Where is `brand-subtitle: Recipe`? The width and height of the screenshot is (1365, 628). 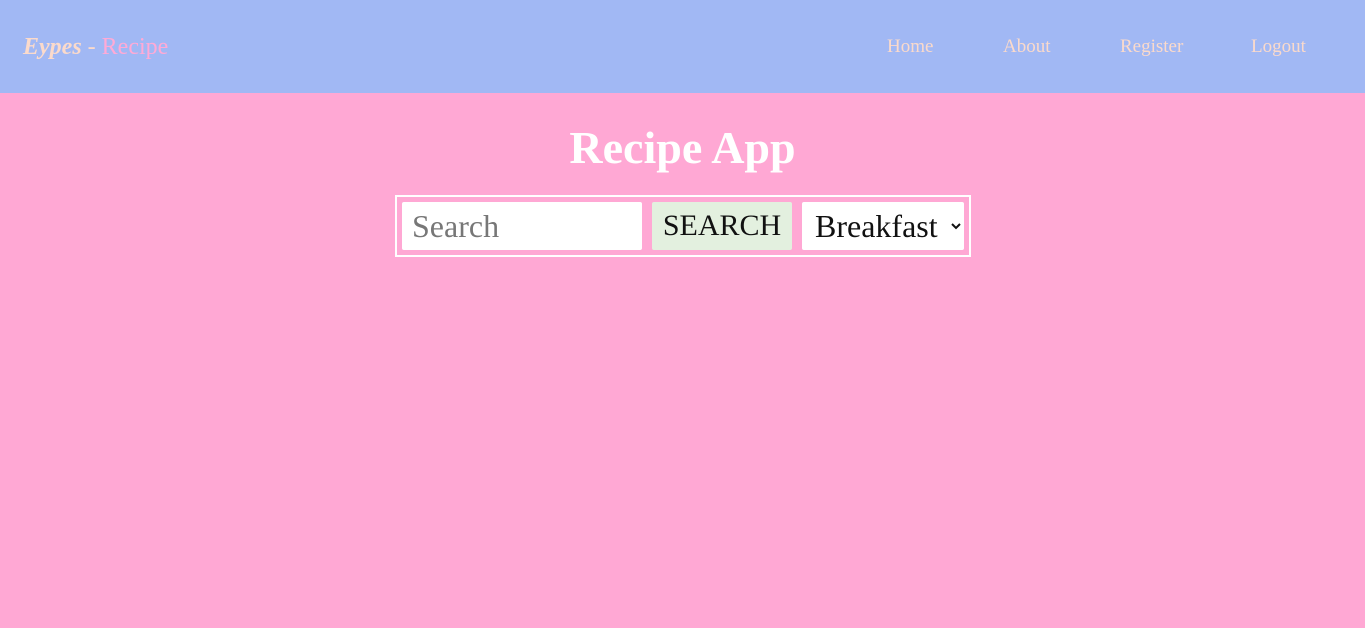 brand-subtitle: Recipe is located at coordinates (135, 47).